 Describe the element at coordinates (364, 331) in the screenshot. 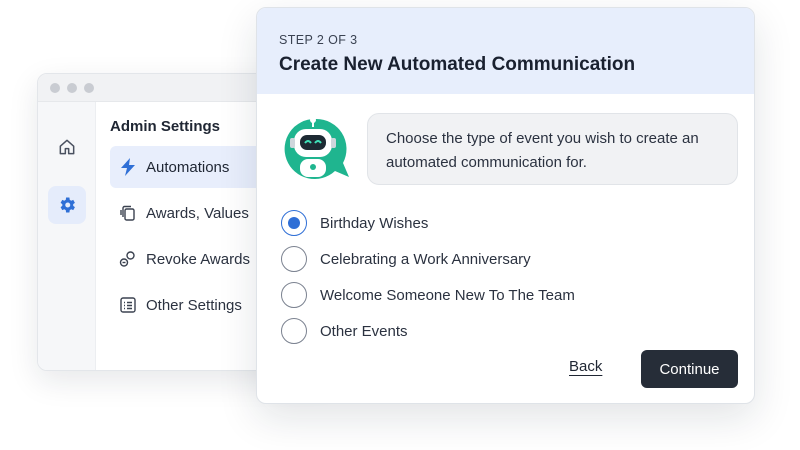

I see `option-label: Other Events` at that location.